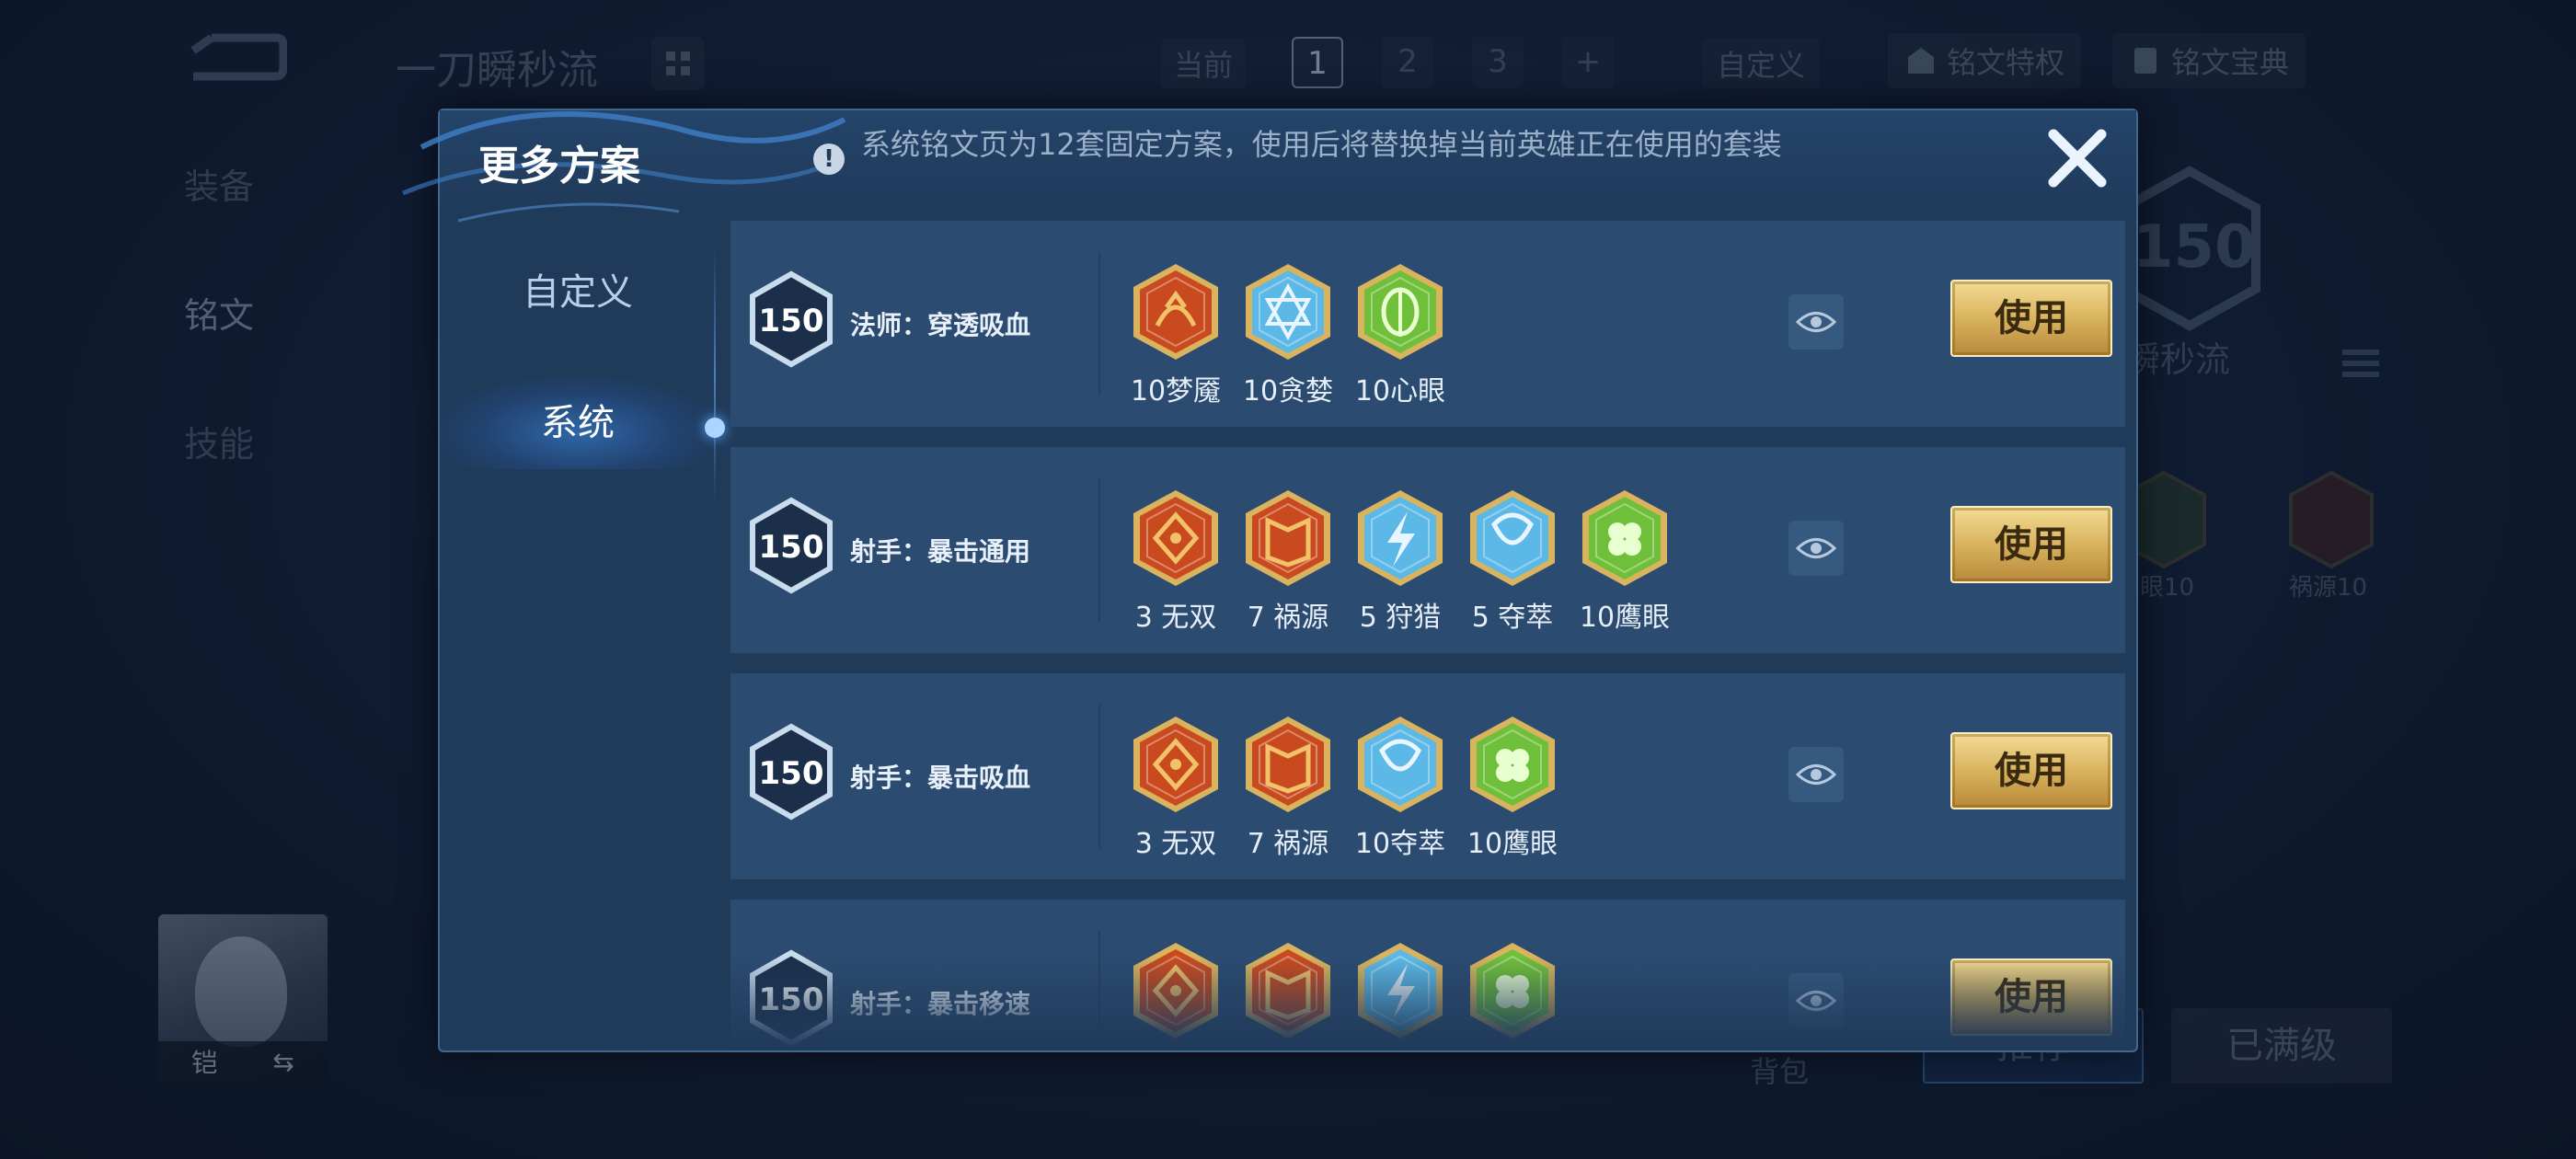 The width and height of the screenshot is (2576, 1159). What do you see at coordinates (1288, 391) in the screenshot?
I see `rune-label: 10贪婪` at bounding box center [1288, 391].